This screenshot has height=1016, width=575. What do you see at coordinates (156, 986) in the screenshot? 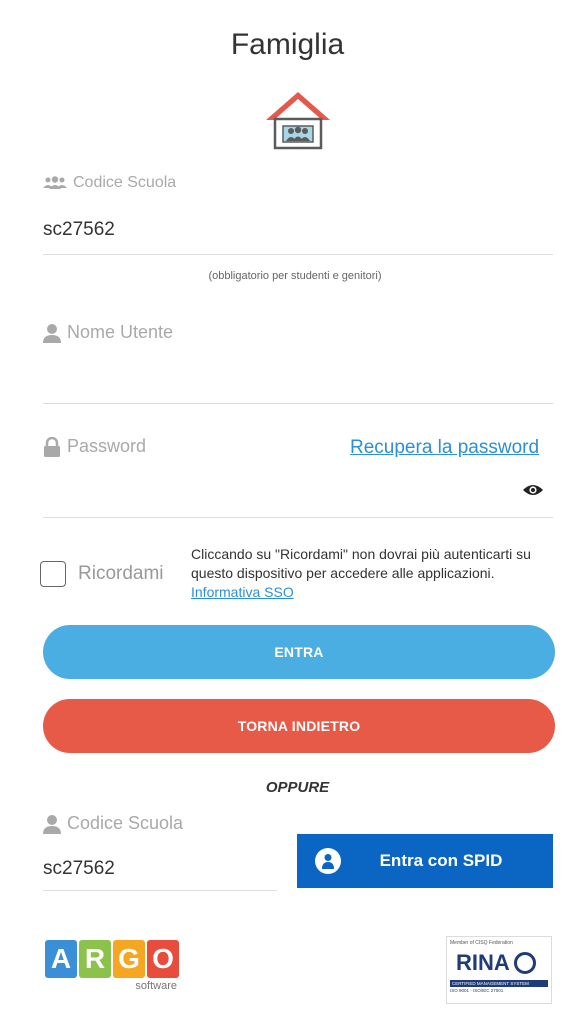
I see `argo-subtitle: software` at bounding box center [156, 986].